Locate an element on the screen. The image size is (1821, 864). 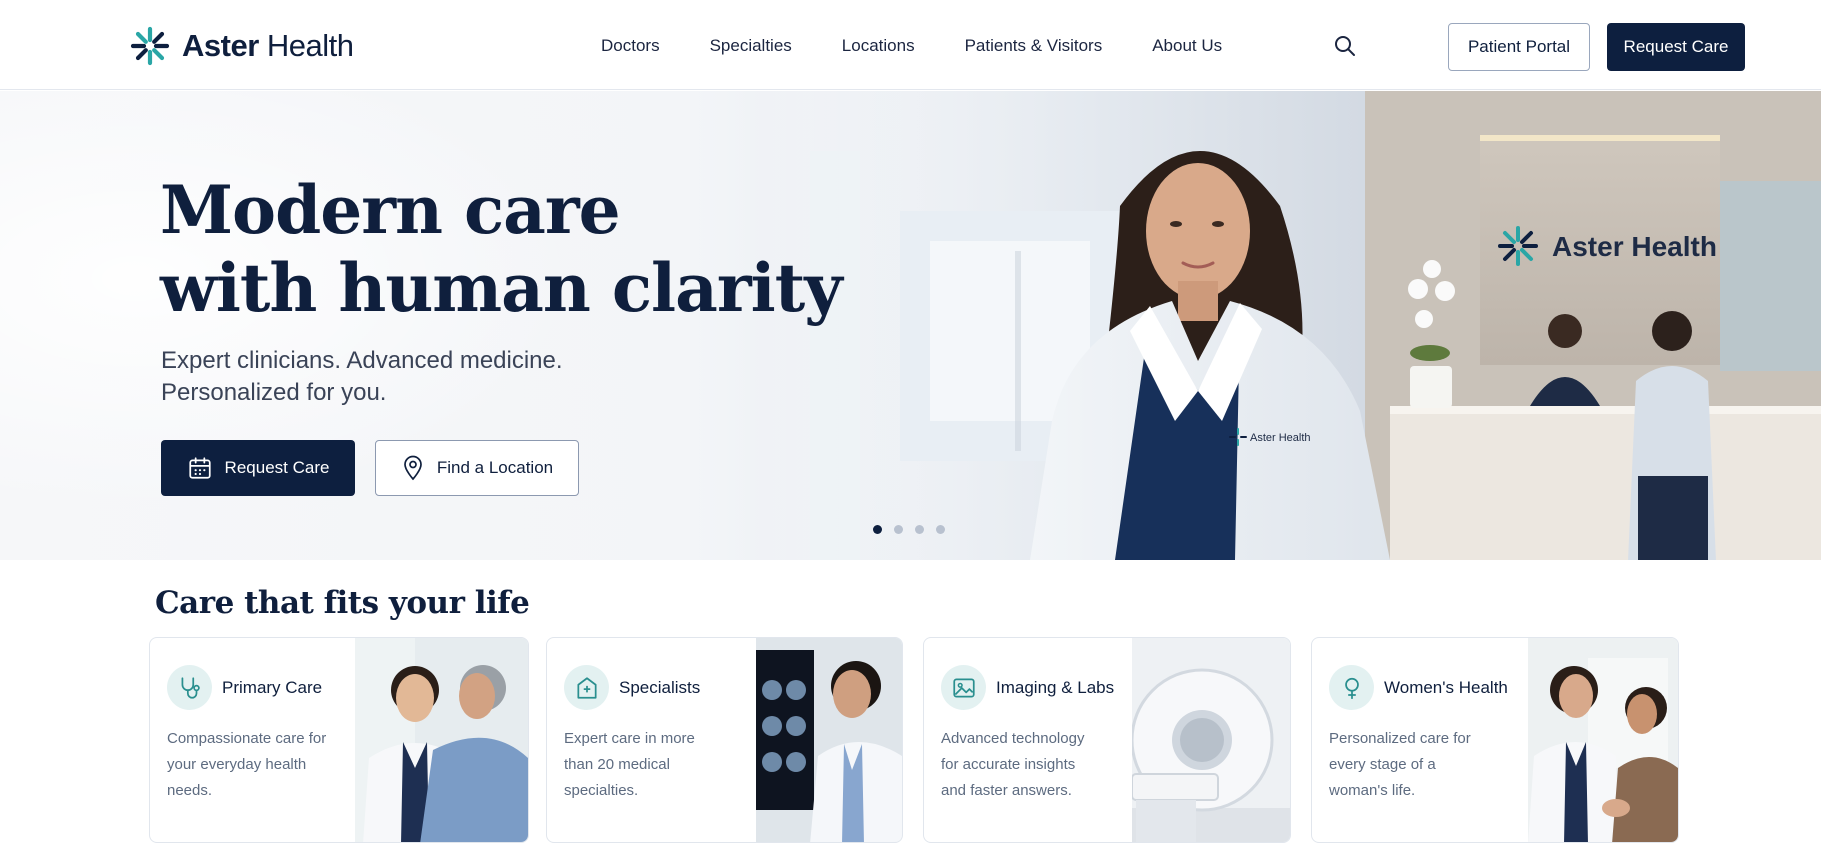
nav-doctors: Doctors is located at coordinates (630, 46).